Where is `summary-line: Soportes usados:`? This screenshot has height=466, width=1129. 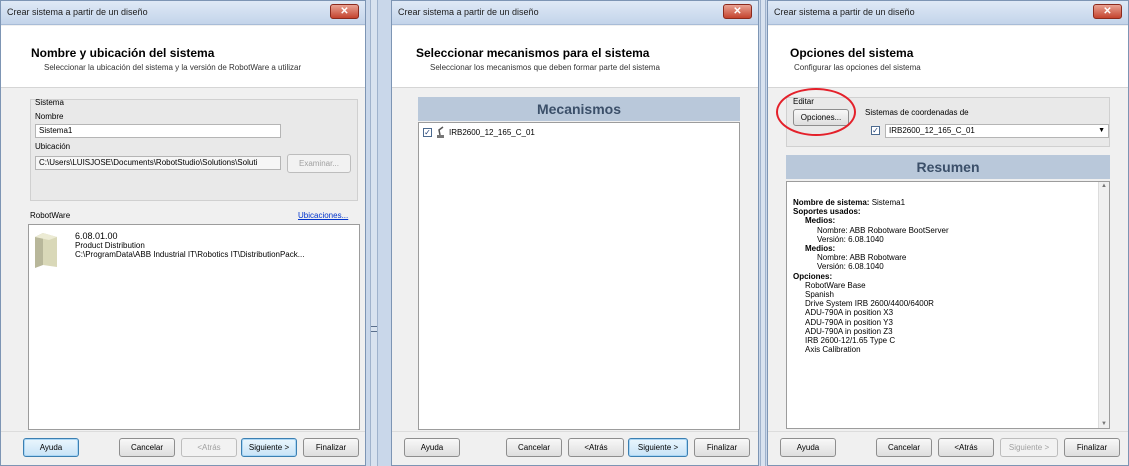
summary-line: Soportes usados: is located at coordinates (827, 211).